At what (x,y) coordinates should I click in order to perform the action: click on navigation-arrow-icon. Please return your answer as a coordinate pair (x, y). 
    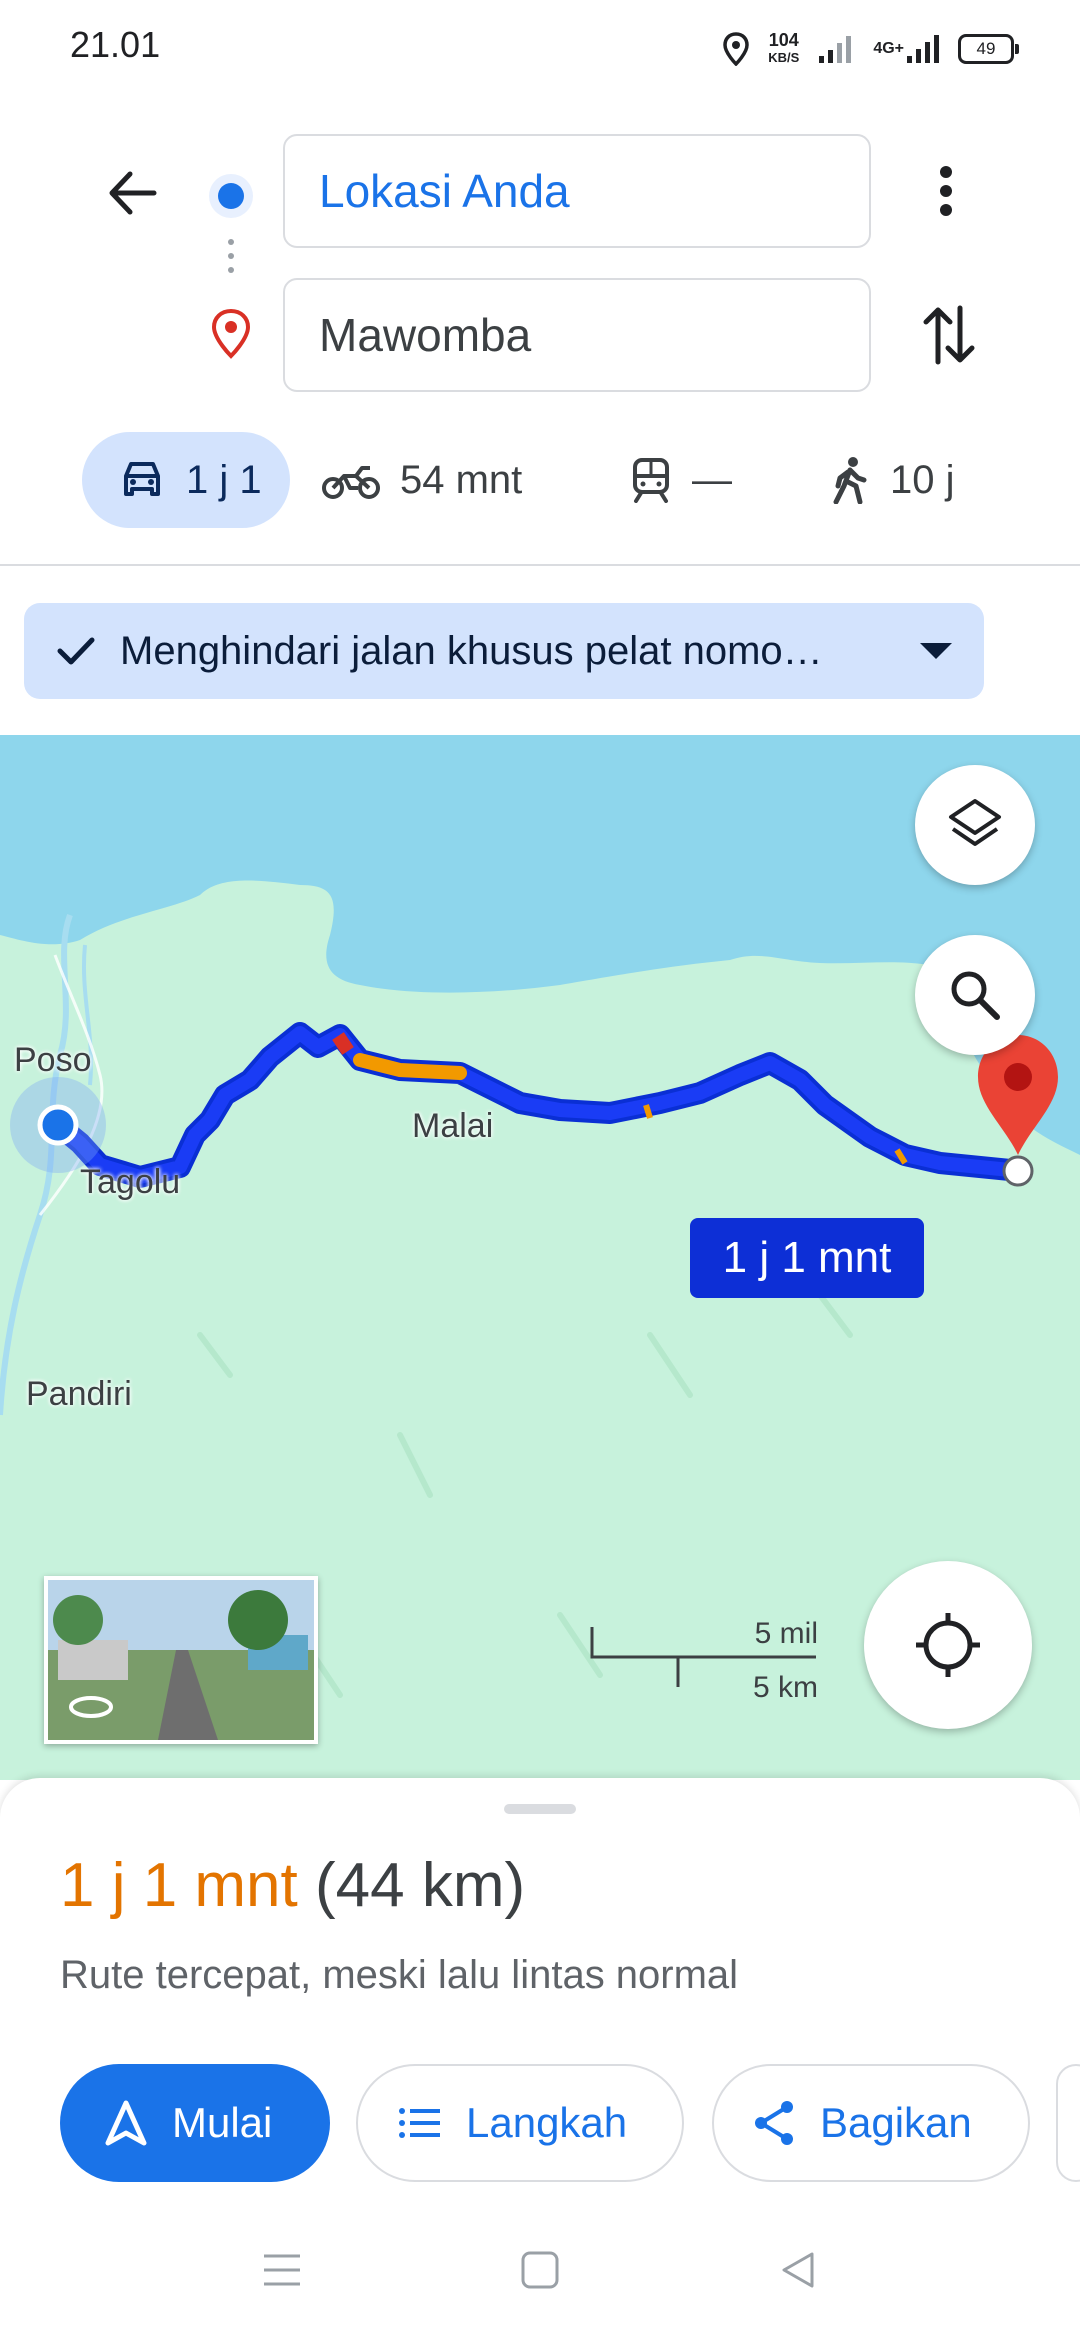
    Looking at the image, I should click on (126, 2123).